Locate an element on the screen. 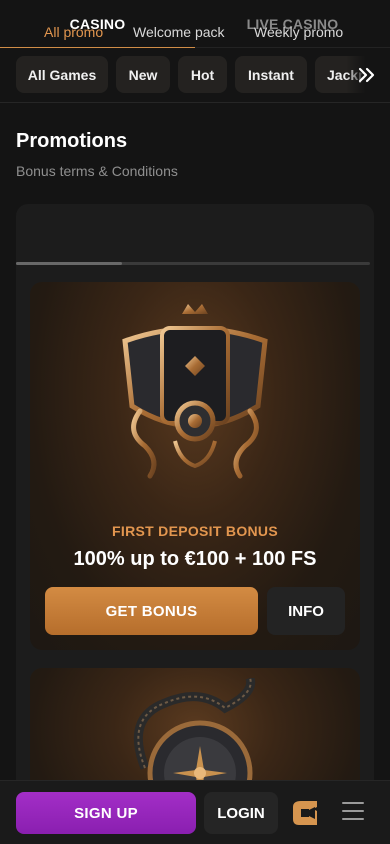  login-button: LOGIN is located at coordinates (241, 813).